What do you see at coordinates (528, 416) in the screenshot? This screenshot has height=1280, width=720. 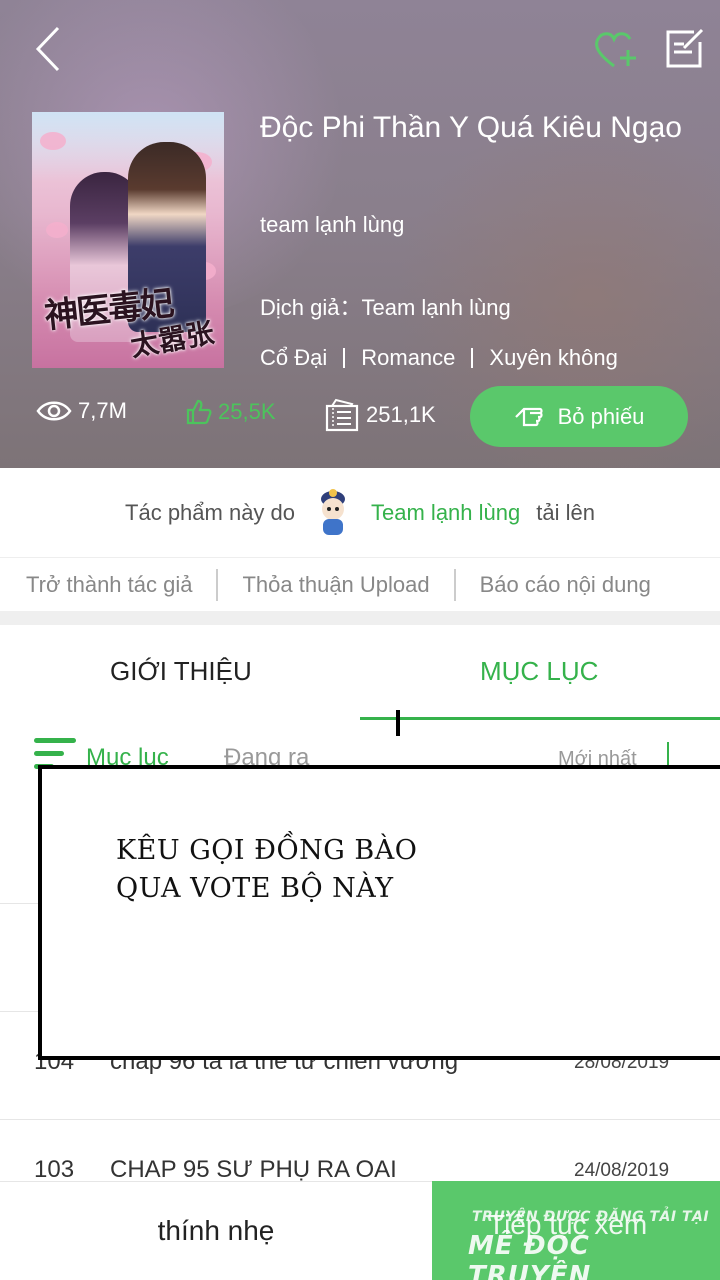 I see `vote-hand-icon` at bounding box center [528, 416].